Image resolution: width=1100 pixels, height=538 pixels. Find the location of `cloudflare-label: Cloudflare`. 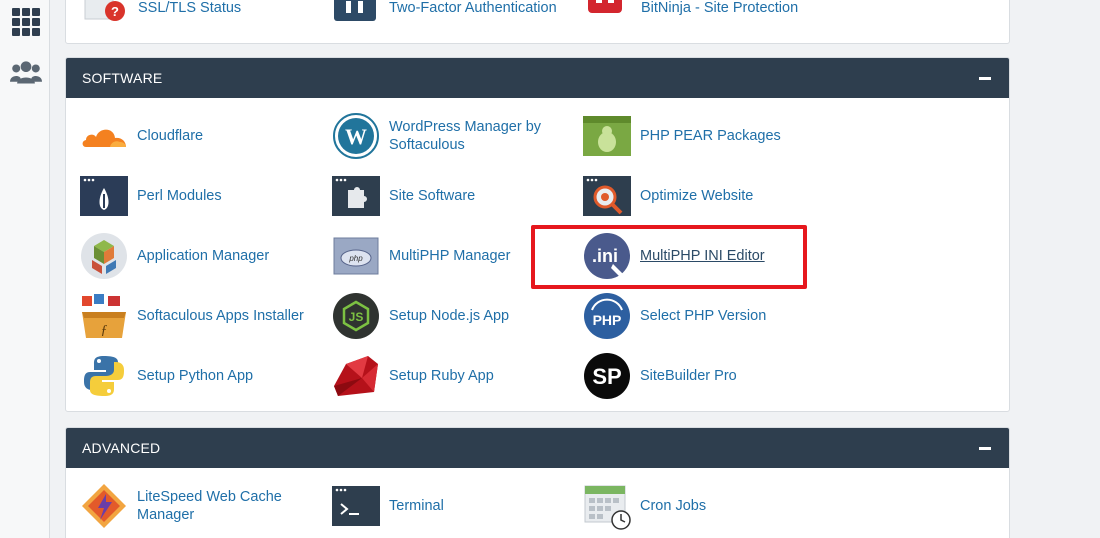

cloudflare-label: Cloudflare is located at coordinates (170, 136).